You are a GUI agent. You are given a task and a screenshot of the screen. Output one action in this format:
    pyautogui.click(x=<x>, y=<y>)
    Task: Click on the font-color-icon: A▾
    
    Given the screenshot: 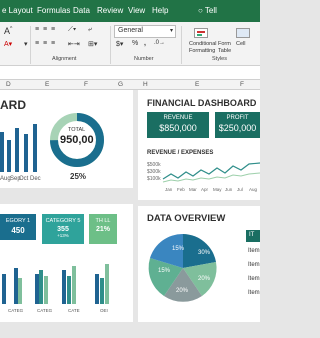 What is the action you would take?
    pyautogui.click(x=8, y=44)
    